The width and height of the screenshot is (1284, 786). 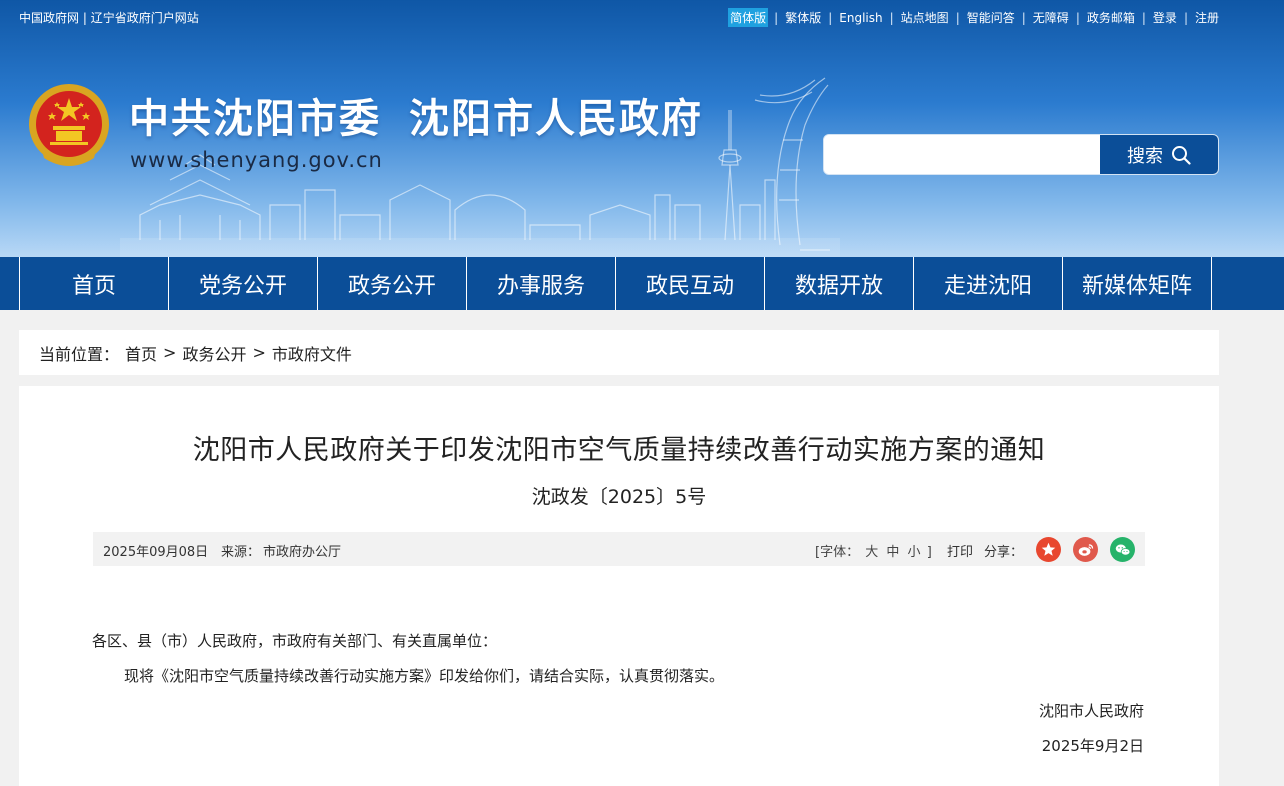 What do you see at coordinates (69, 125) in the screenshot?
I see `national-emblem-icon` at bounding box center [69, 125].